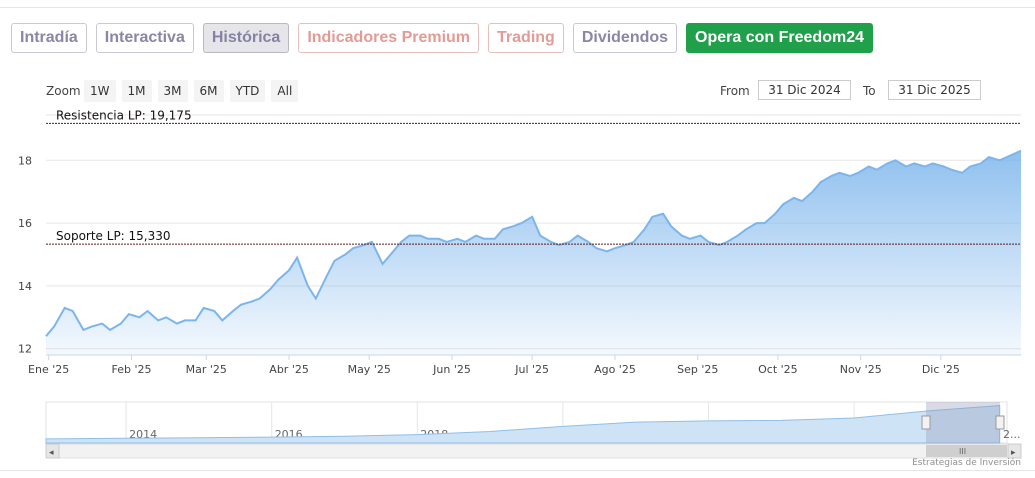 The height and width of the screenshot is (478, 1035). Describe the element at coordinates (51, 453) in the screenshot. I see `scroll-left-arrow-icon: ◂` at that location.